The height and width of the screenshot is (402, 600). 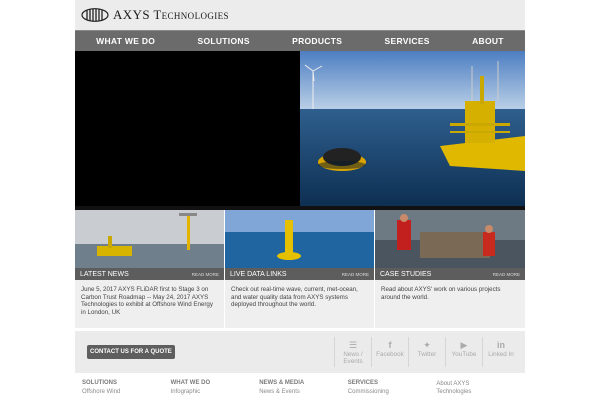 What do you see at coordinates (224, 41) in the screenshot?
I see `nav-item-solutions: SOLUTIONS` at bounding box center [224, 41].